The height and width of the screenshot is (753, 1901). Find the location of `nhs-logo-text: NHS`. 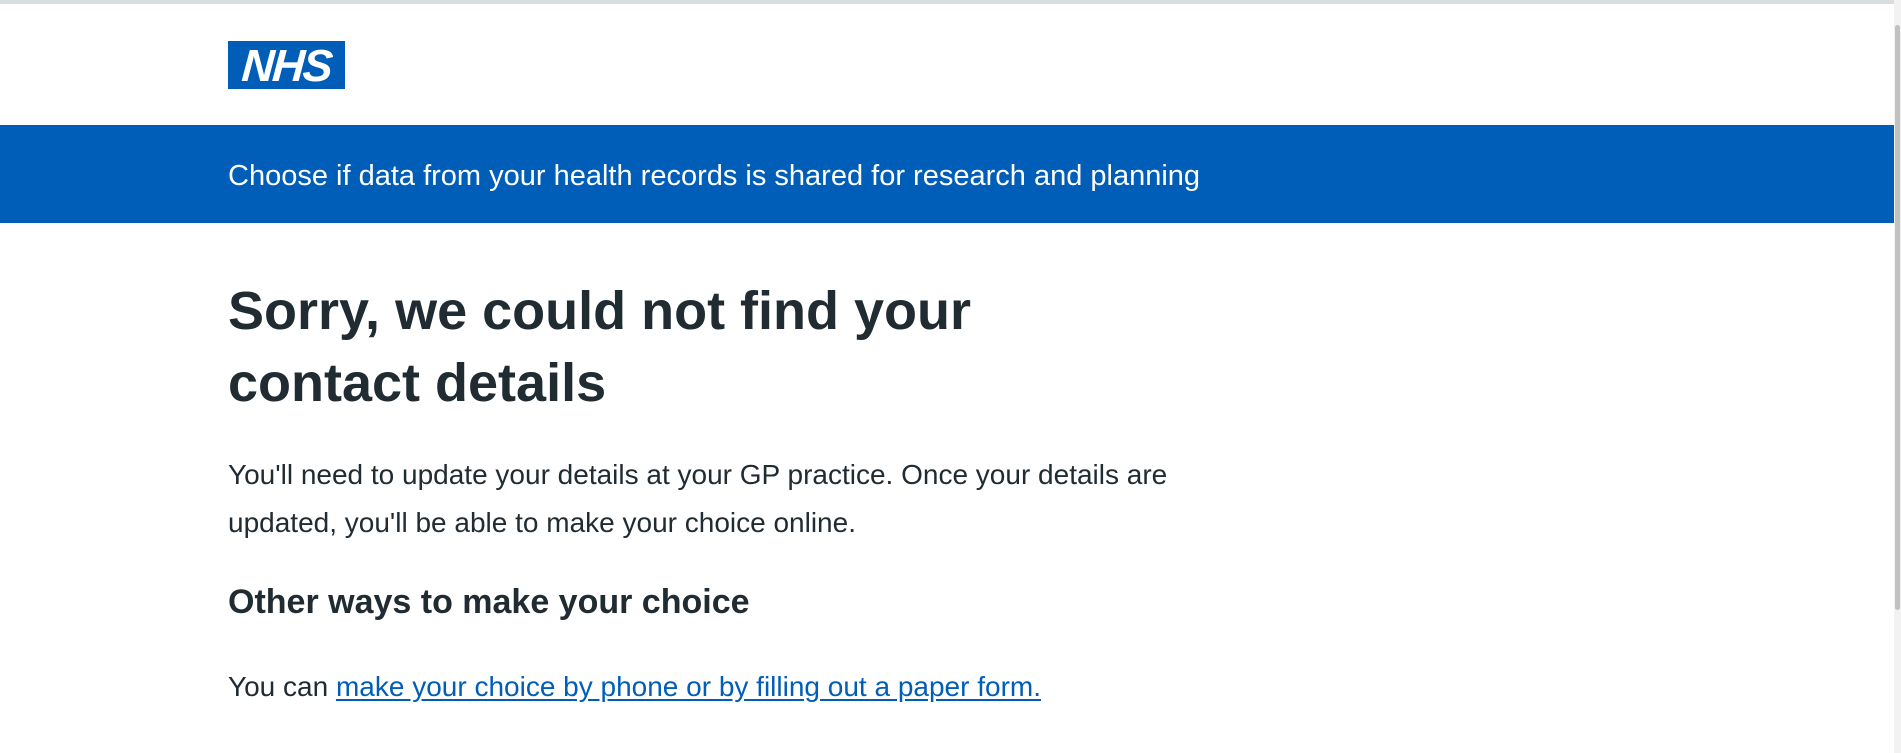

nhs-logo-text: NHS is located at coordinates (286, 65).